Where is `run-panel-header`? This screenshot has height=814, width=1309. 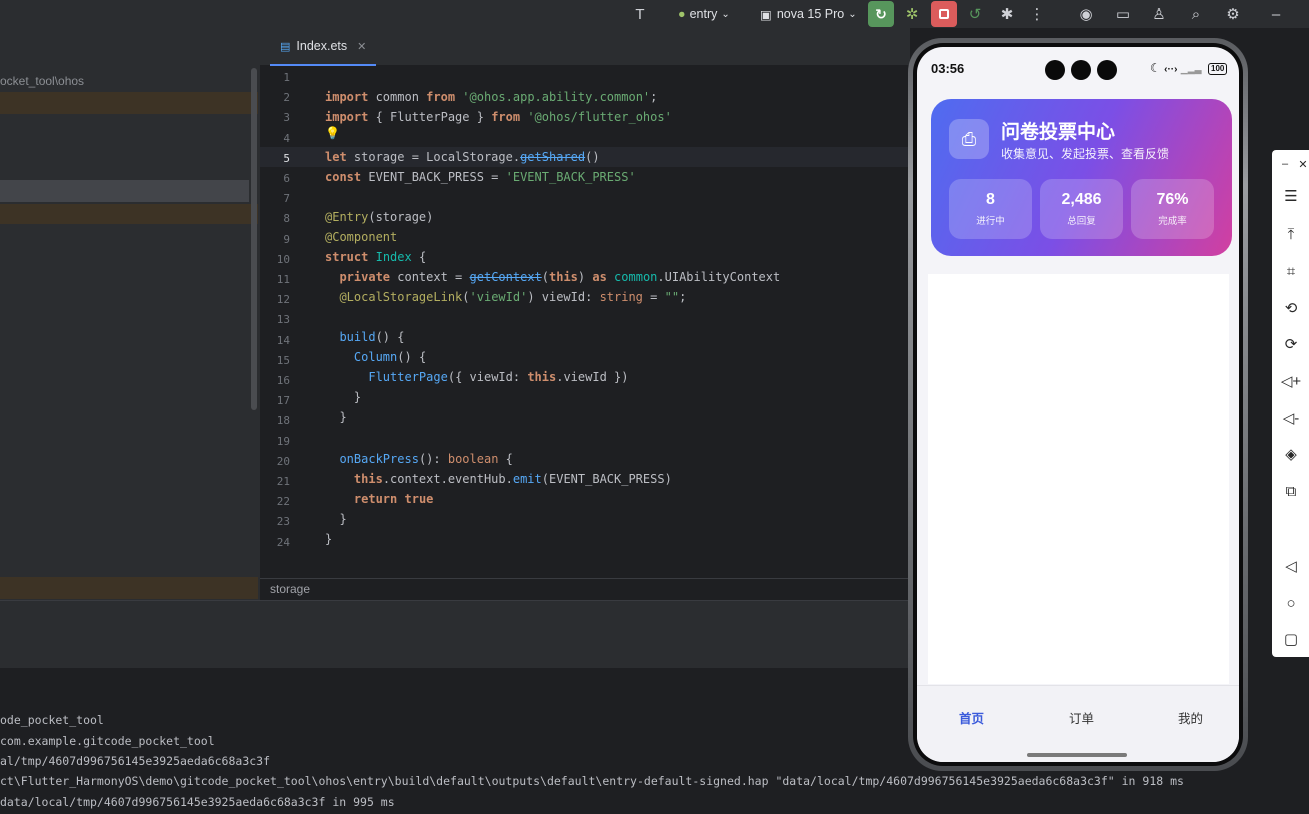 run-panel-header is located at coordinates (455, 634).